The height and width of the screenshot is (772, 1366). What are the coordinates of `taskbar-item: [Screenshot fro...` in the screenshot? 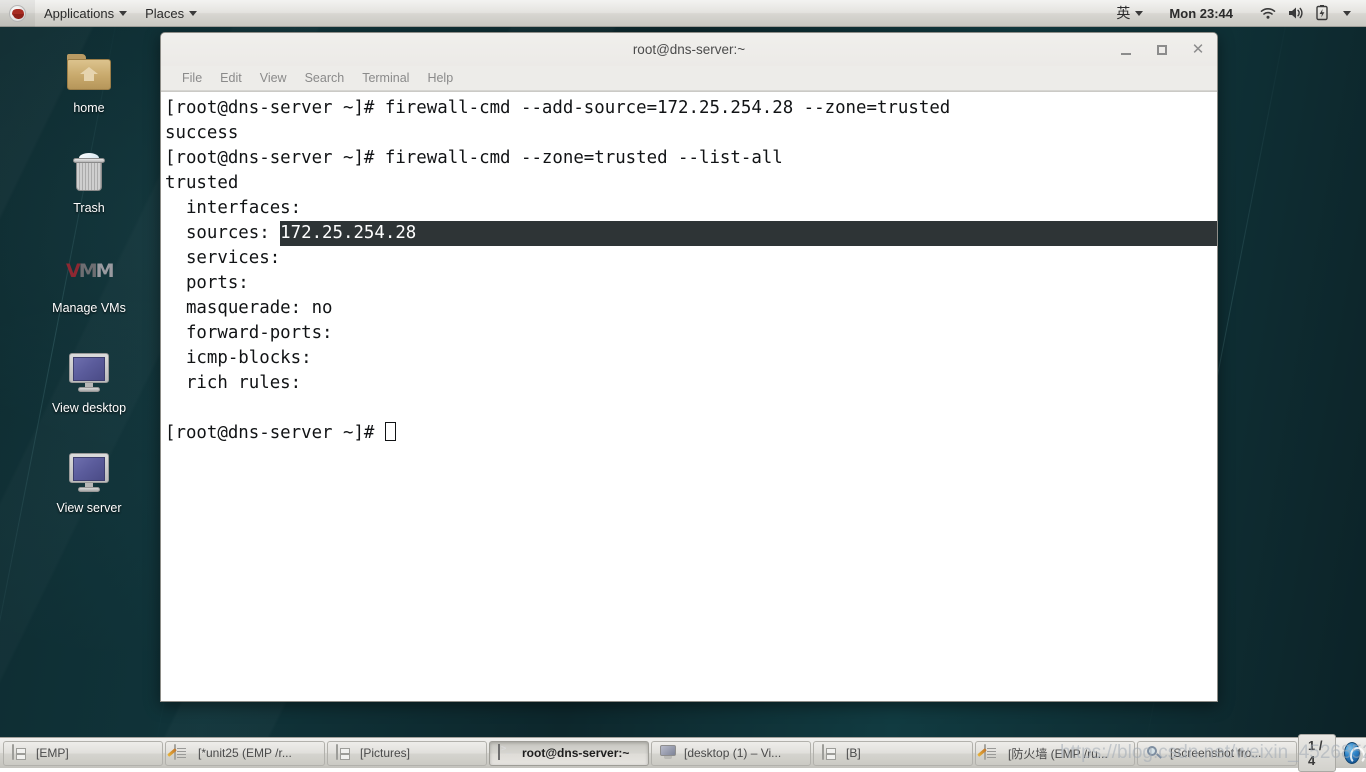 It's located at (1217, 753).